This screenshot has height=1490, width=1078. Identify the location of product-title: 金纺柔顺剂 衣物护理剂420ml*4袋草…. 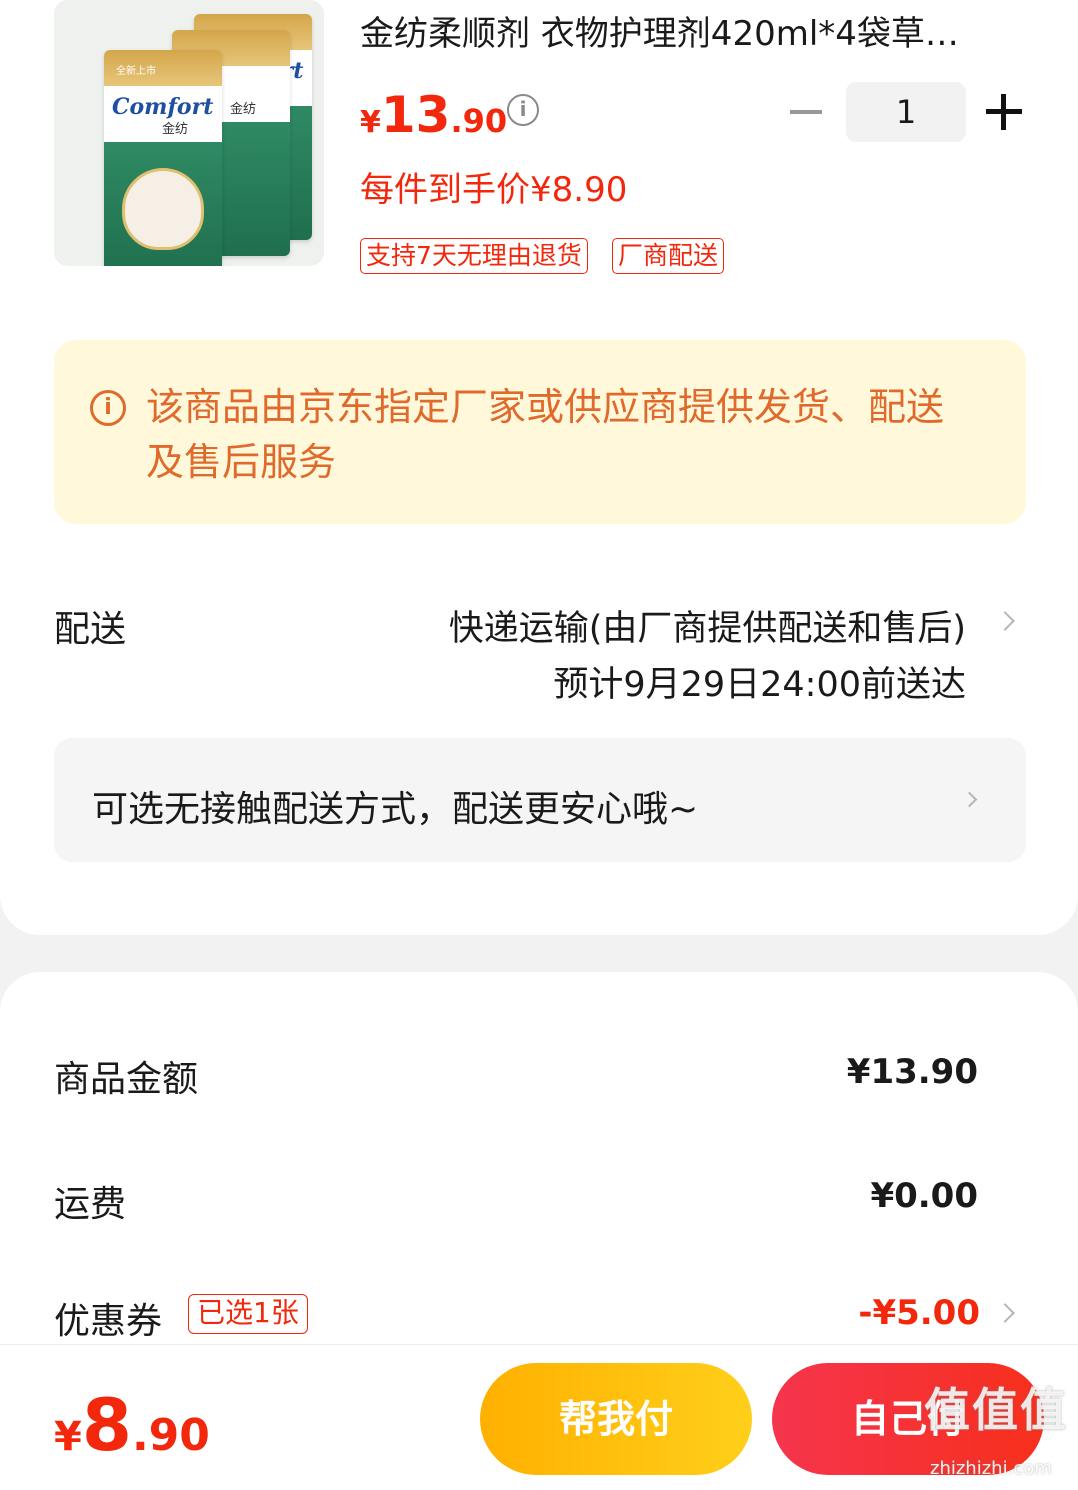
(695, 30).